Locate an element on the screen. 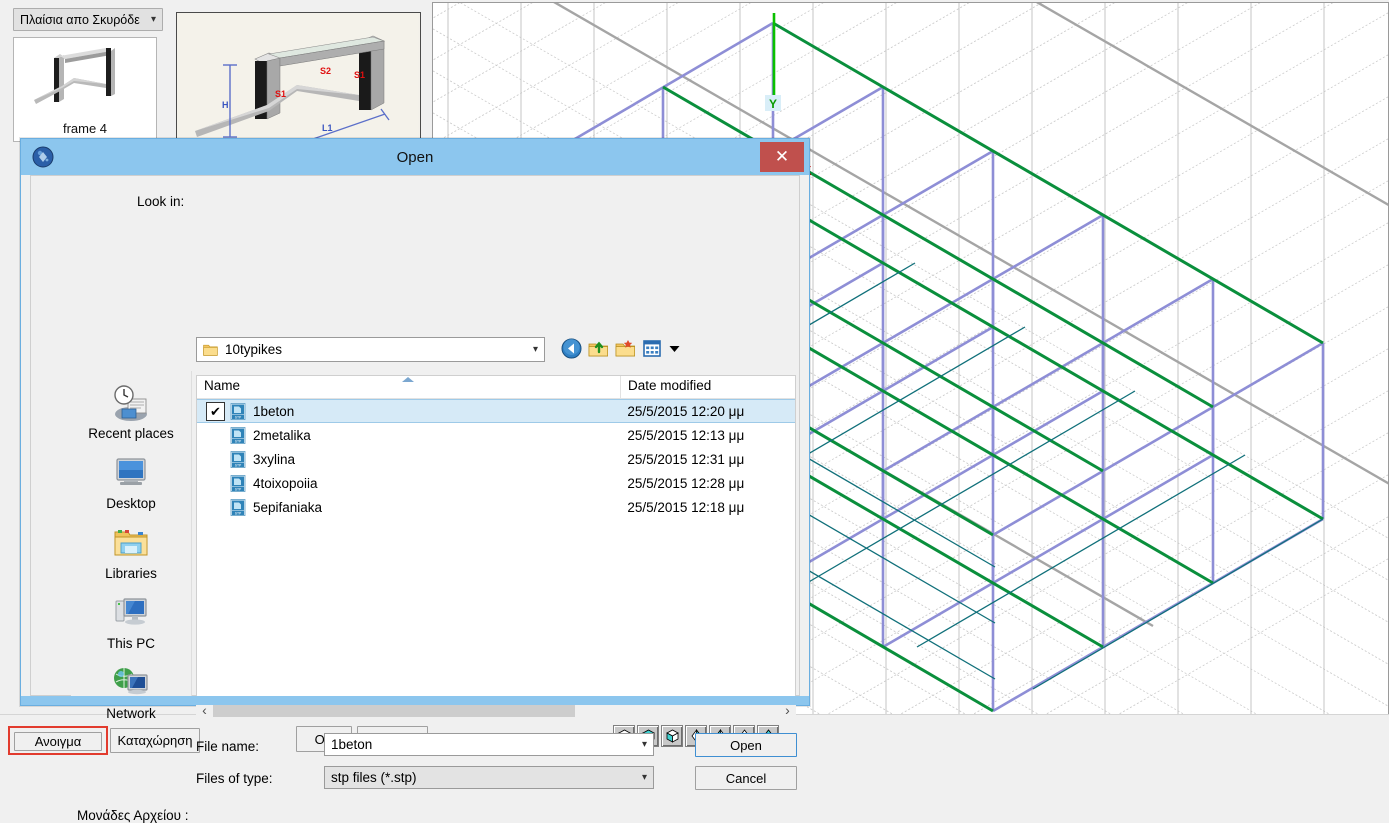  file-list-header: Name Date modified is located at coordinates (496, 387).